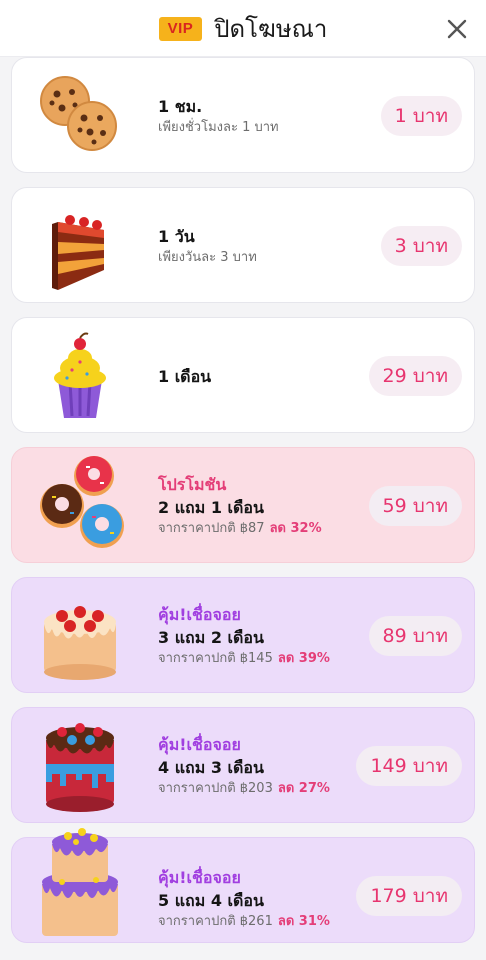  What do you see at coordinates (415, 376) in the screenshot?
I see `price-button: 29 บาท` at bounding box center [415, 376].